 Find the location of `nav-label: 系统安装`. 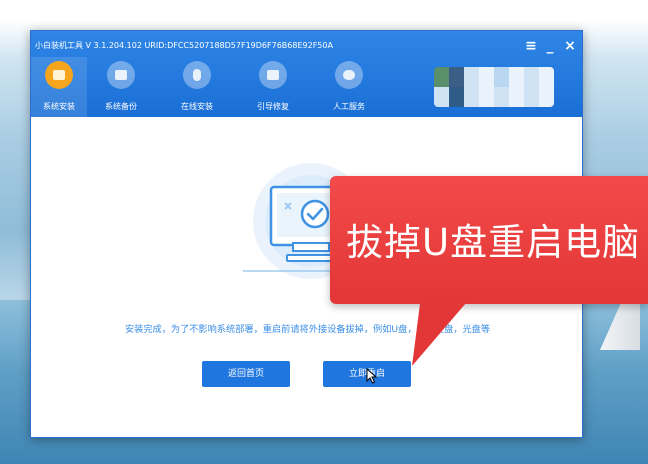

nav-label: 系统安装 is located at coordinates (59, 106).